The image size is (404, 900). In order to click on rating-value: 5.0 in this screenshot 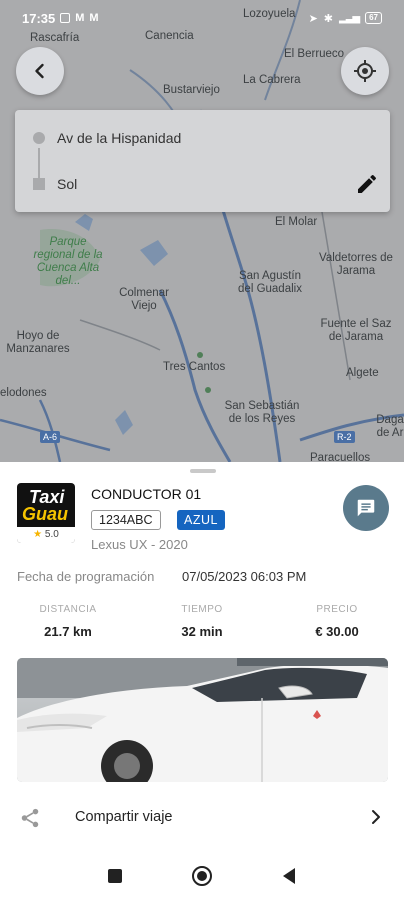, I will do `click(51, 534)`.